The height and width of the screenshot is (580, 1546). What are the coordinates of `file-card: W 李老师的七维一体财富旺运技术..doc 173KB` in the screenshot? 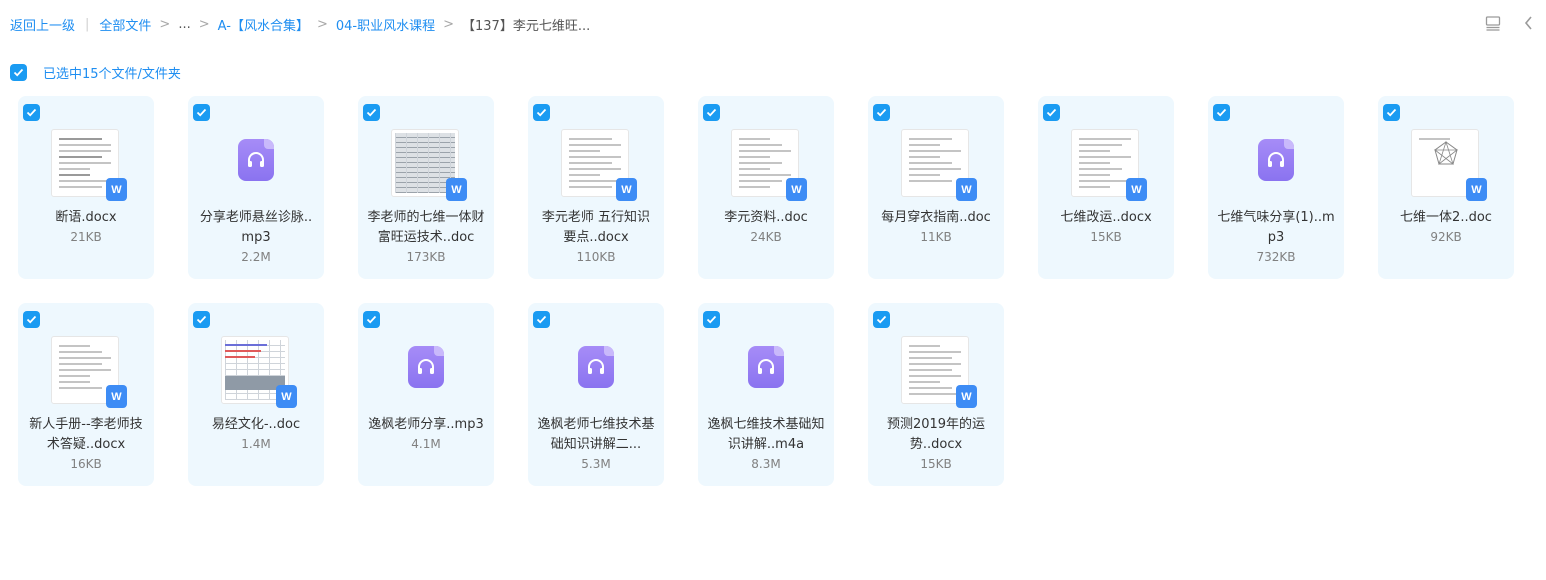 It's located at (426, 187).